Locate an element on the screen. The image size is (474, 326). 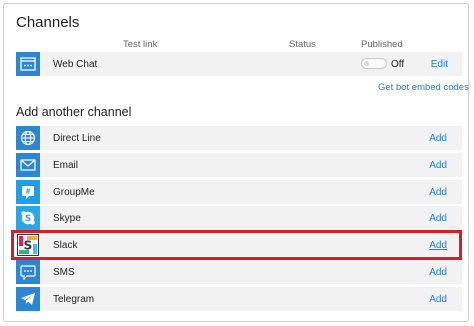
channel-row-skype: S Skype Add is located at coordinates (239, 218).